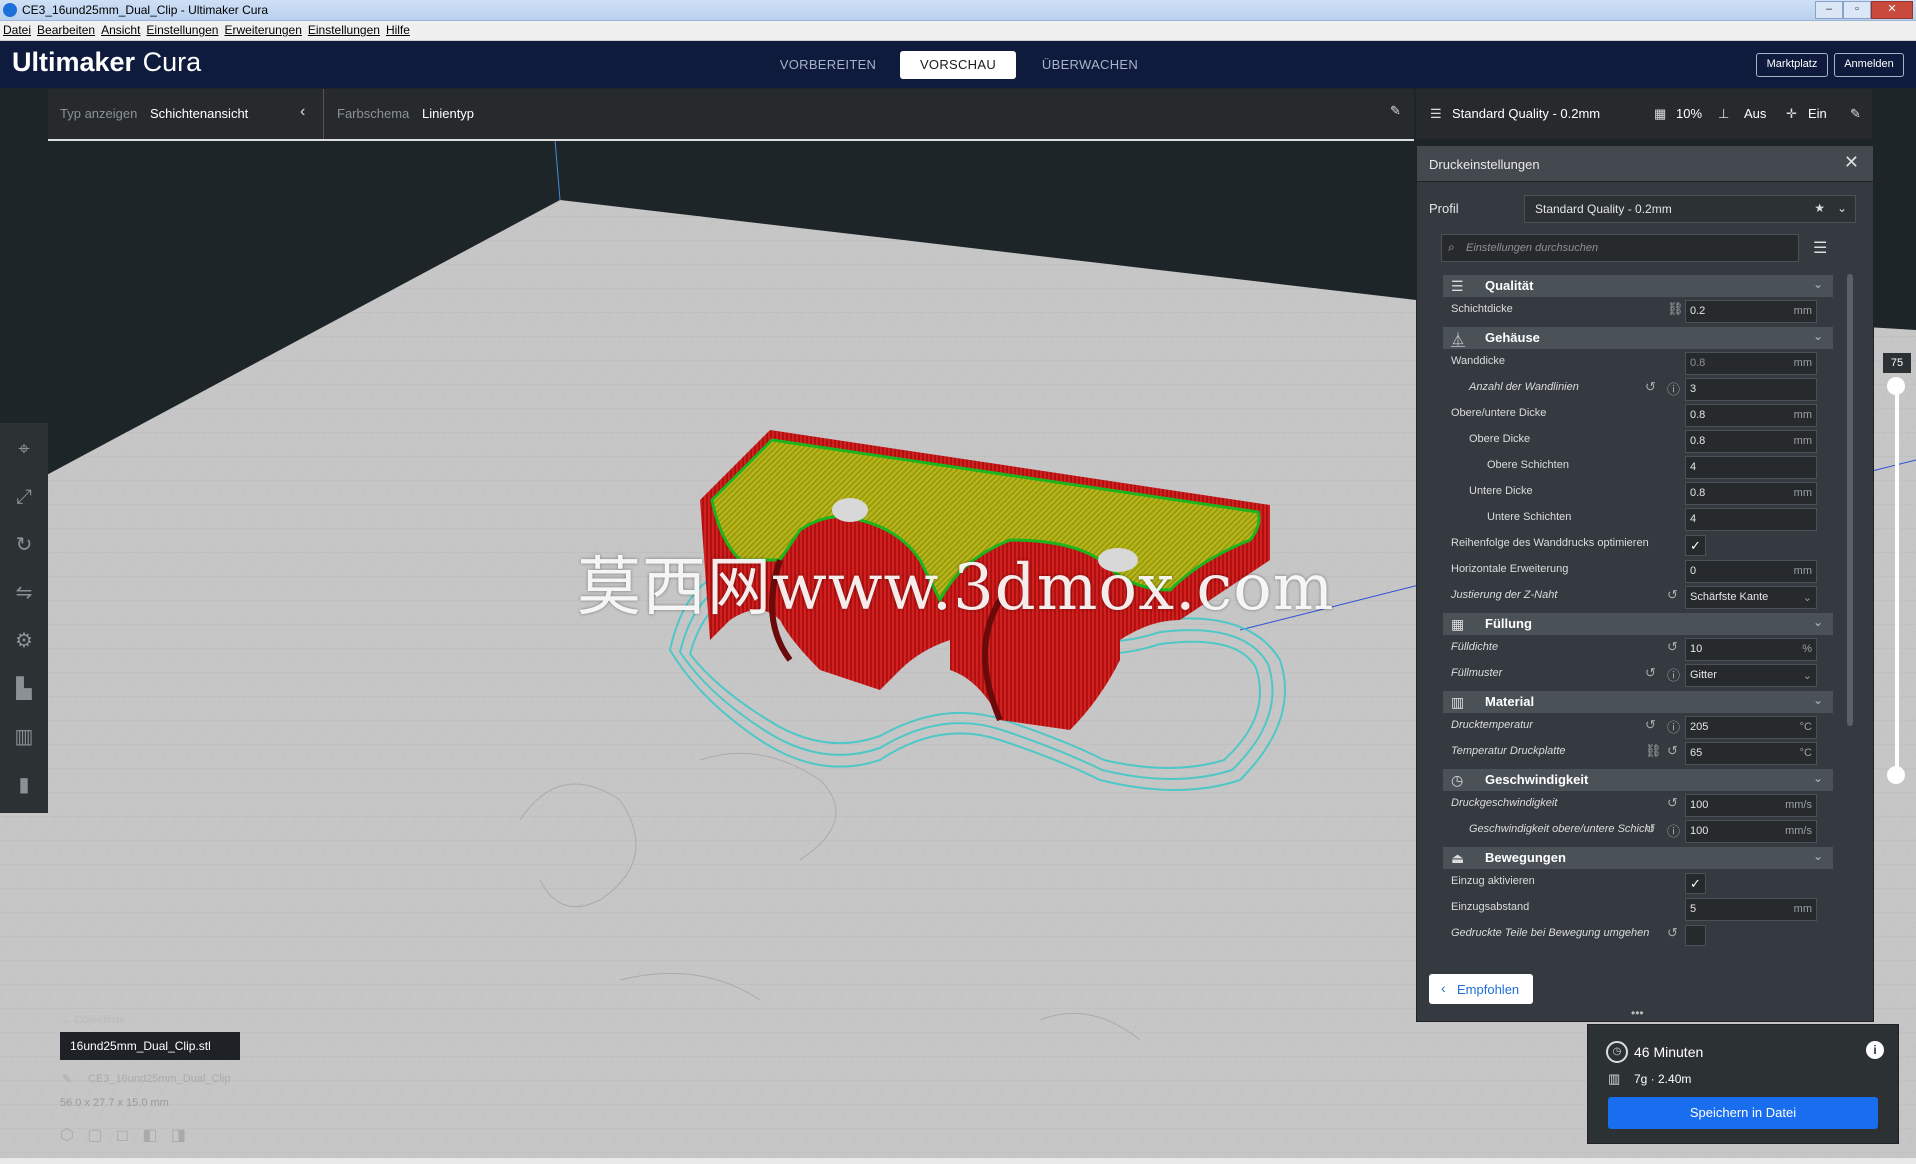 The width and height of the screenshot is (1916, 1164). I want to click on top-view-icon: ◻, so click(122, 1135).